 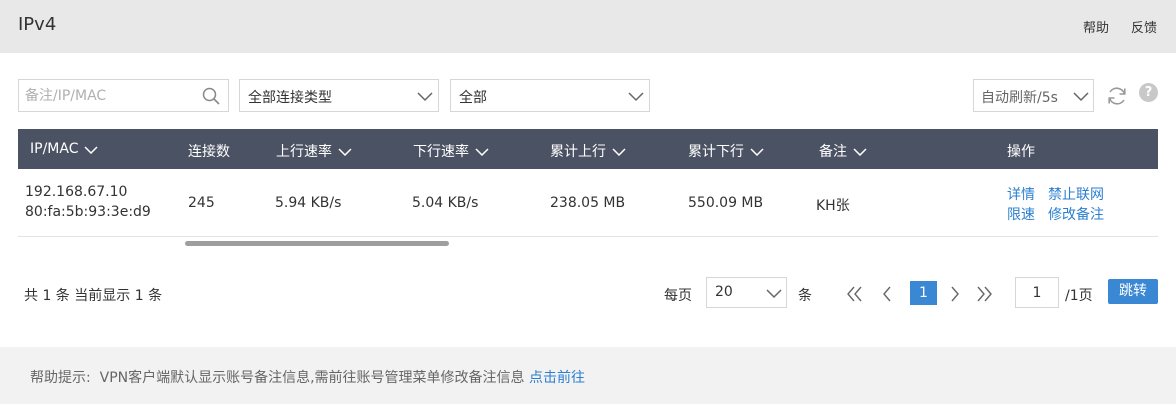 What do you see at coordinates (54, 149) in the screenshot?
I see `column-header-label: IP/MAC` at bounding box center [54, 149].